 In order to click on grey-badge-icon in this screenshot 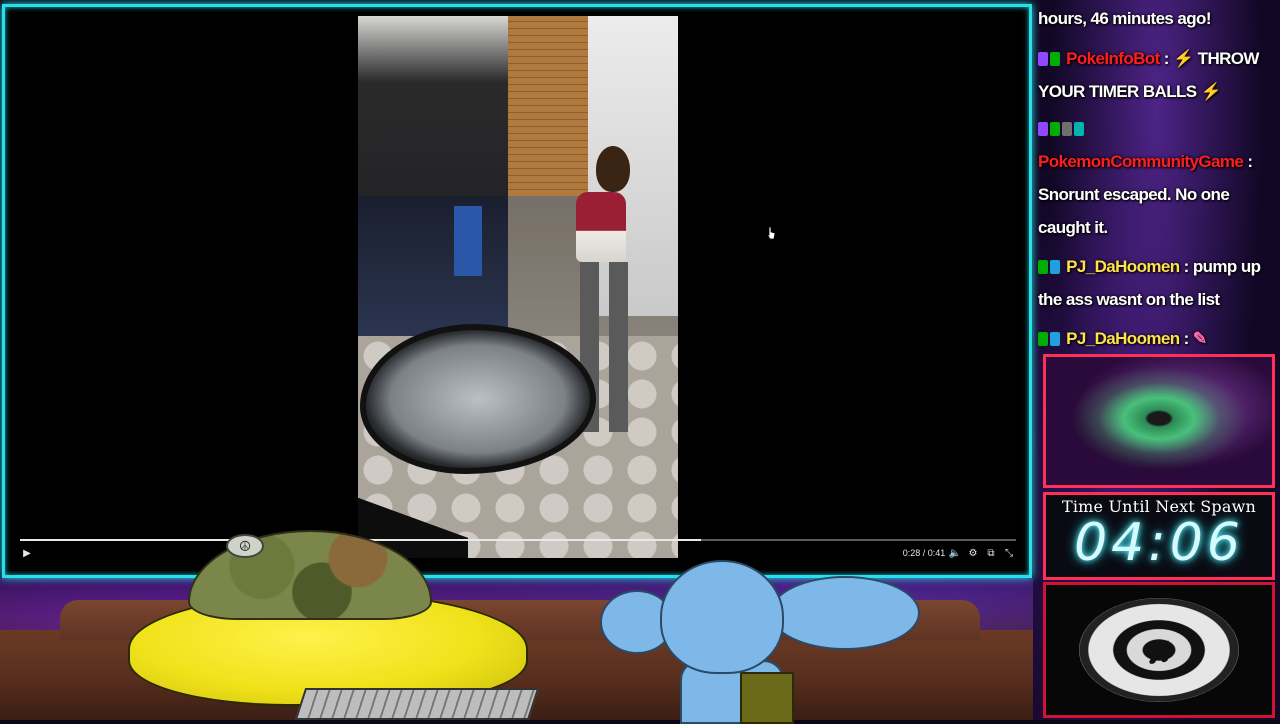, I will do `click(1067, 129)`.